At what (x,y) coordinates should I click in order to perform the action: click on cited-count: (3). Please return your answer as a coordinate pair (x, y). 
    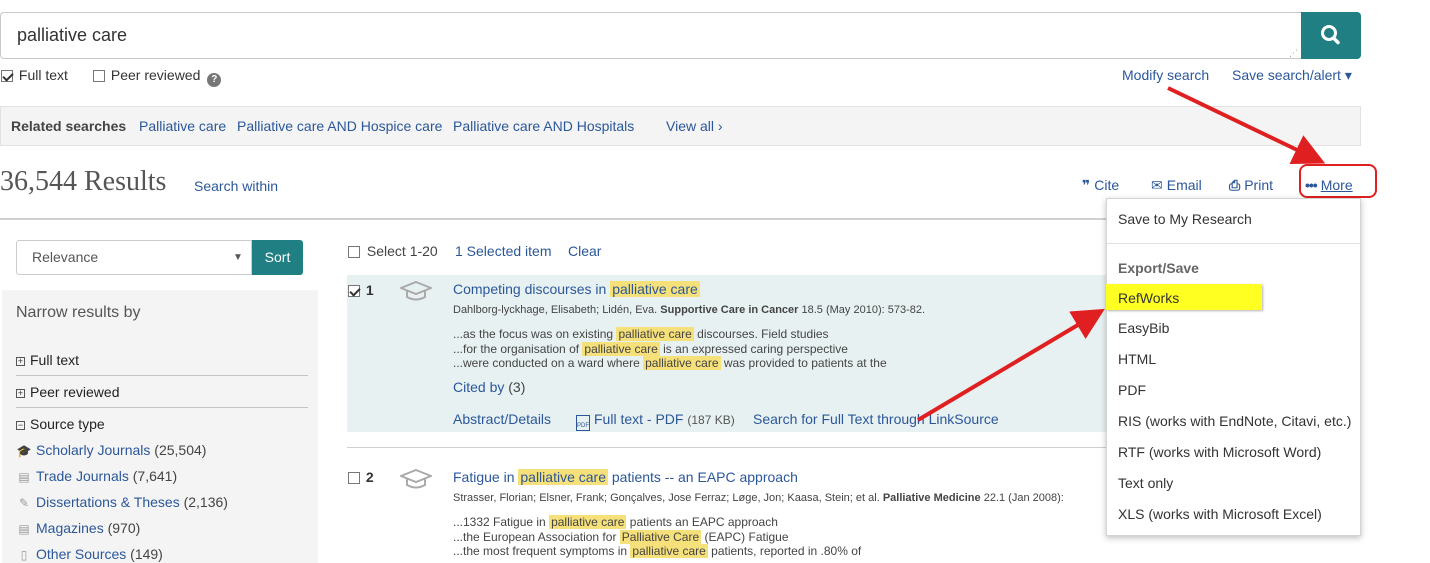
    Looking at the image, I should click on (517, 387).